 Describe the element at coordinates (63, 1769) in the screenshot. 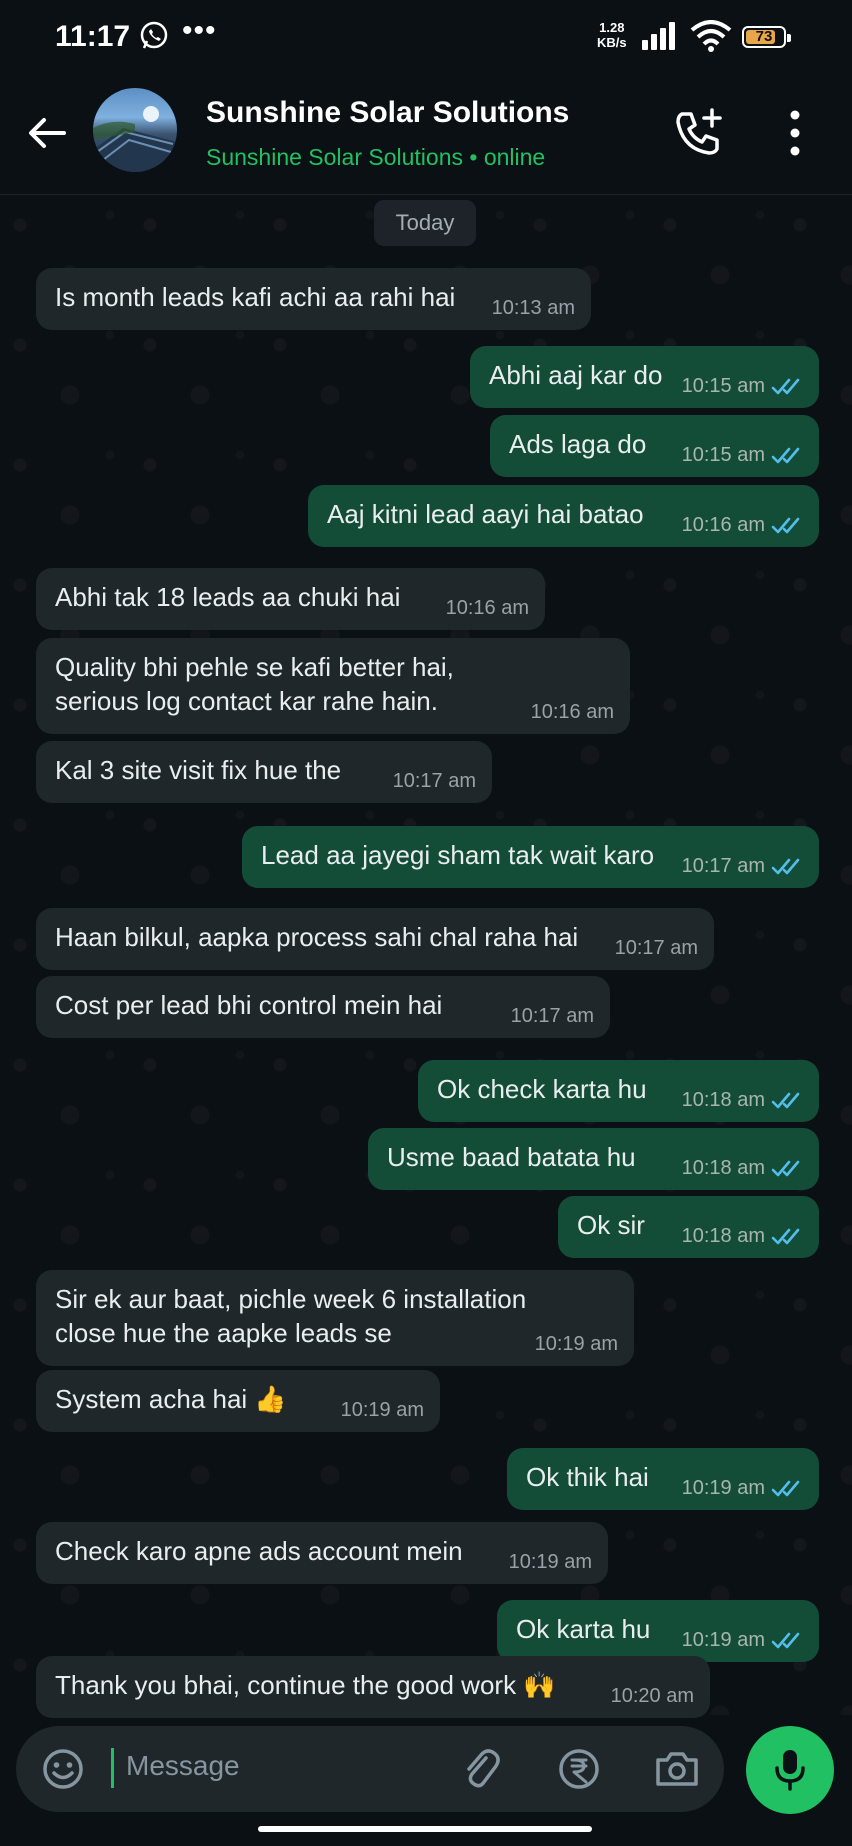

I see `emoji-icon` at that location.